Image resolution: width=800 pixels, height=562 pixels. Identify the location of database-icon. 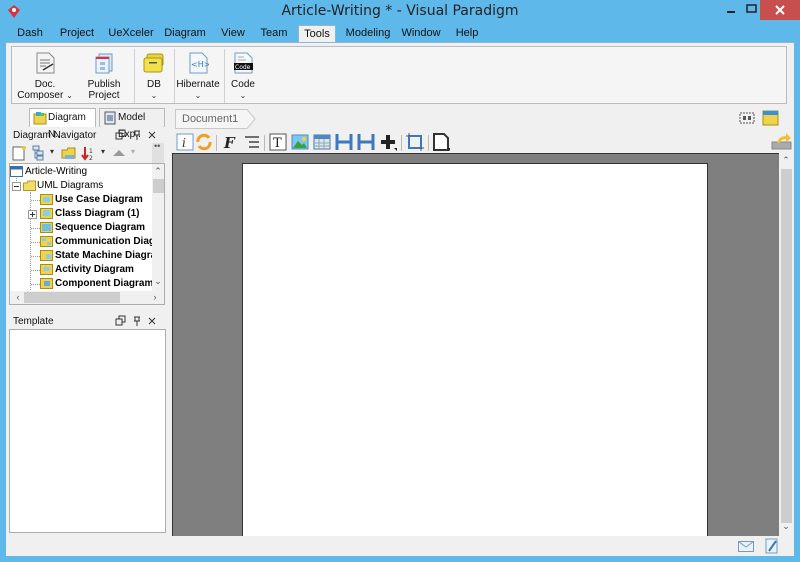
(153, 63).